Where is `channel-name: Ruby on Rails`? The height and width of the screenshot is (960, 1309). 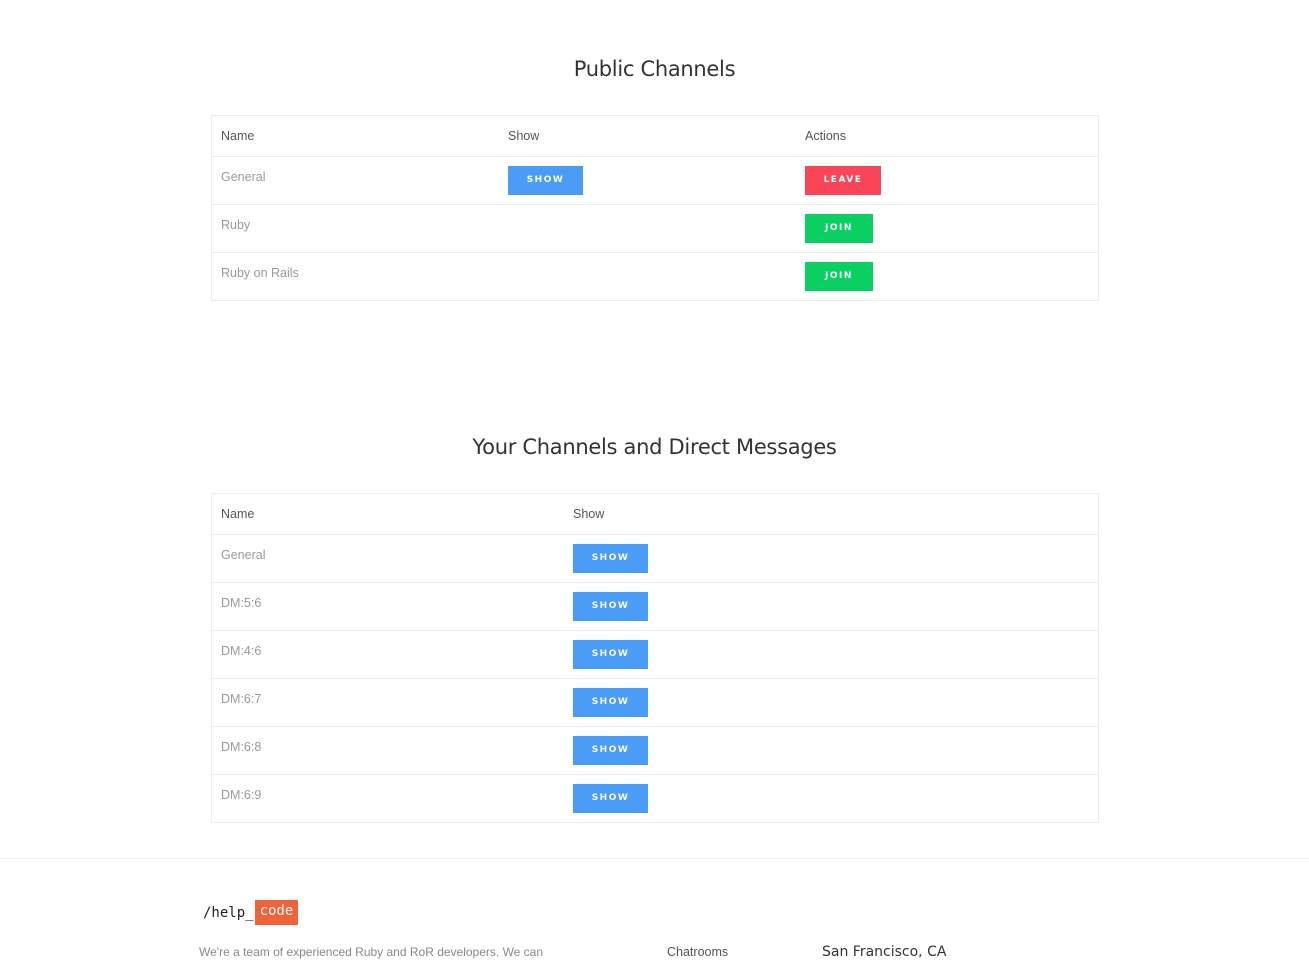 channel-name: Ruby on Rails is located at coordinates (260, 273).